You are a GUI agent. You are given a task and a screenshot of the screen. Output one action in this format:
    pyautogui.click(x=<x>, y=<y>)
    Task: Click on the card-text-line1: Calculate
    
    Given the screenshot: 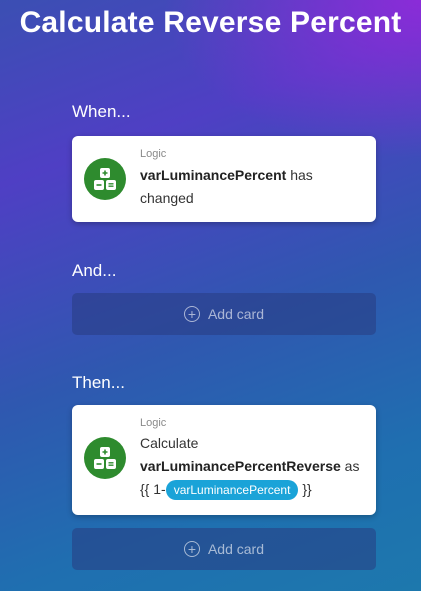 What is the action you would take?
    pyautogui.click(x=169, y=443)
    